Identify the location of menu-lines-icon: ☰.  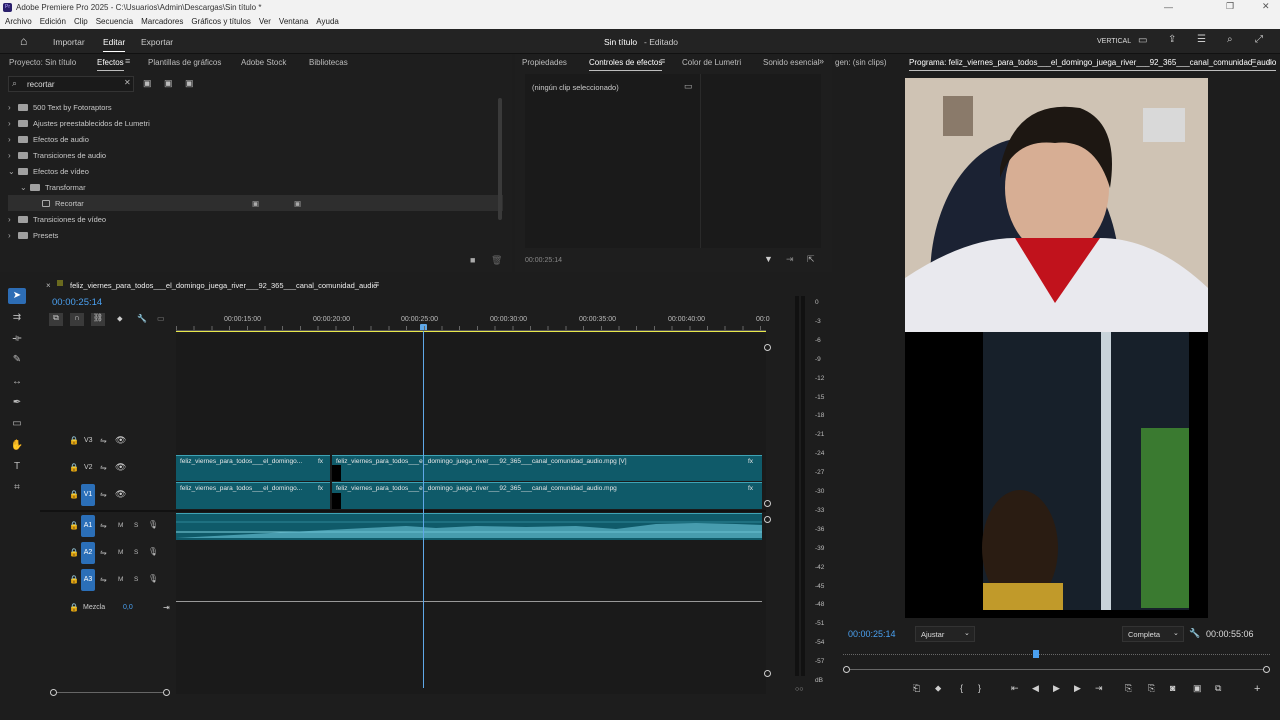
(1201, 39).